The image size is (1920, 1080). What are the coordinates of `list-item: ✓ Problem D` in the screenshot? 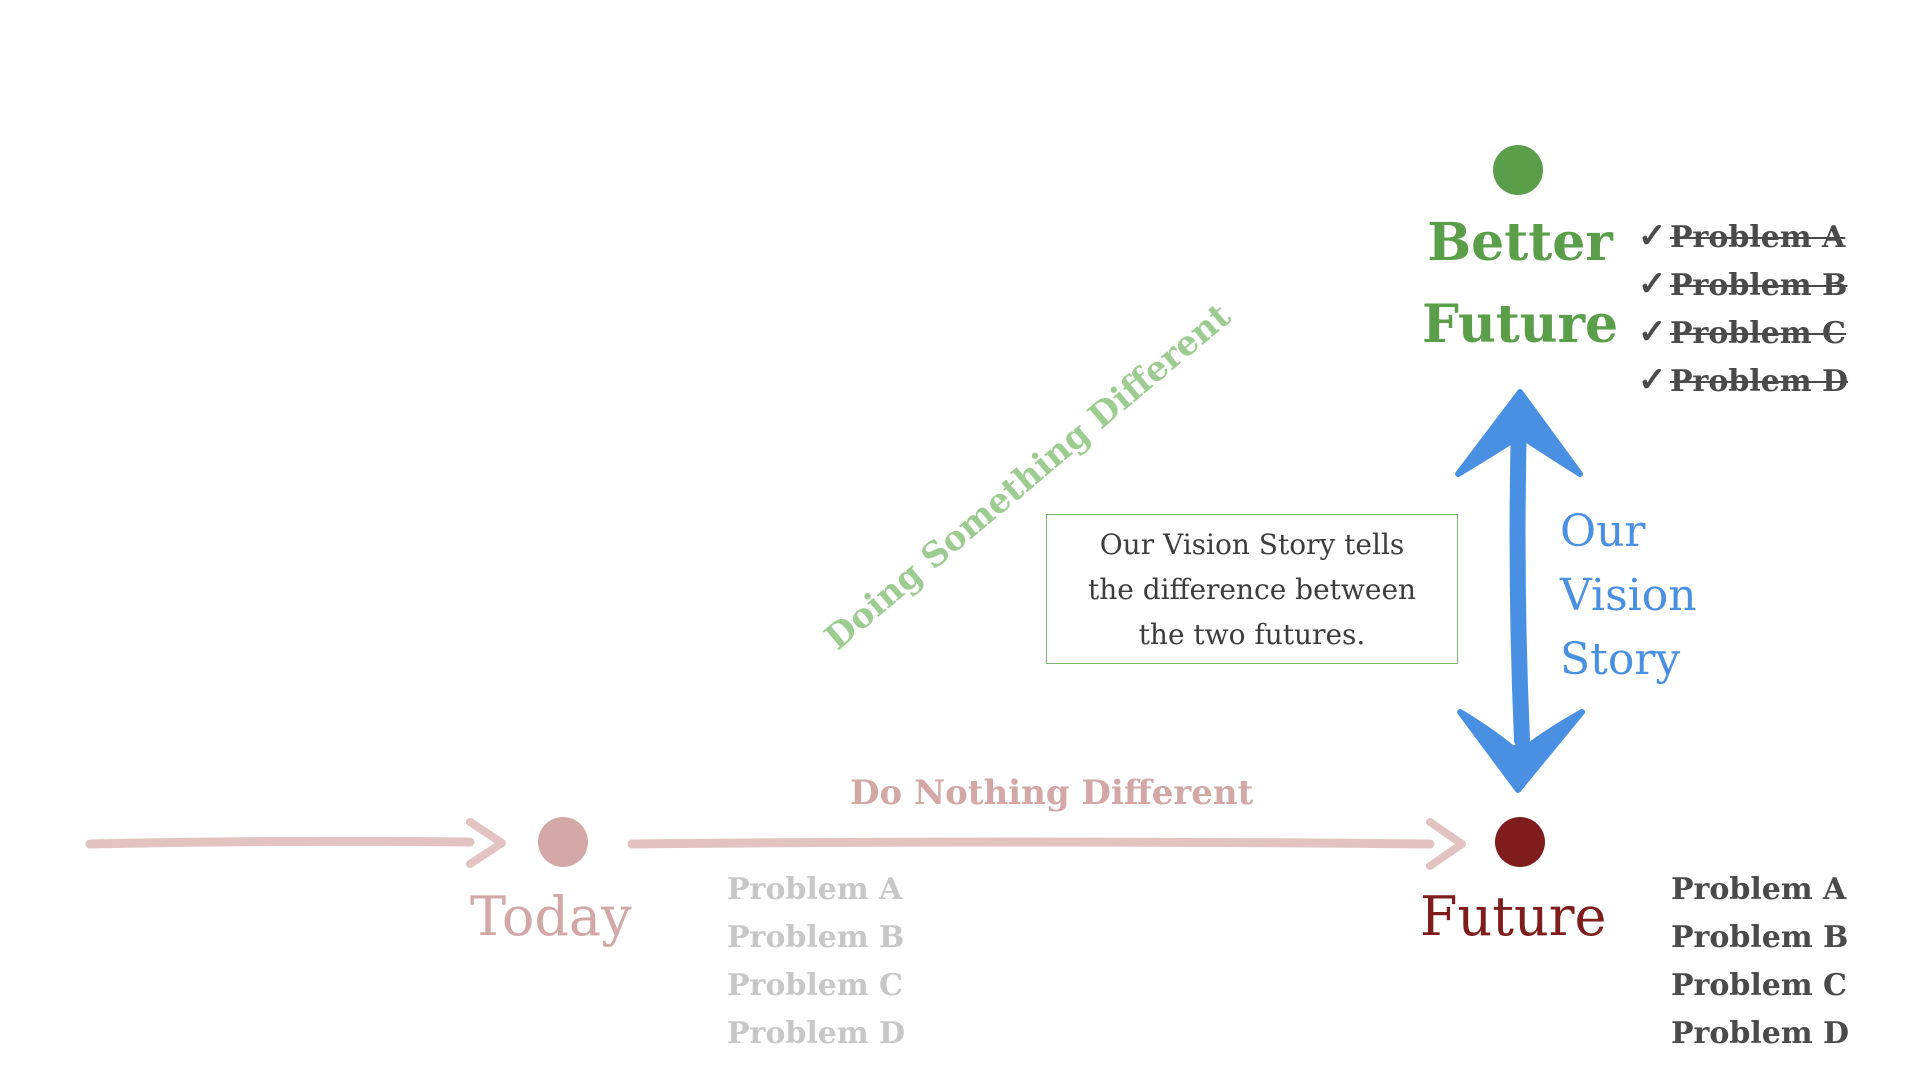 It's located at (1743, 380).